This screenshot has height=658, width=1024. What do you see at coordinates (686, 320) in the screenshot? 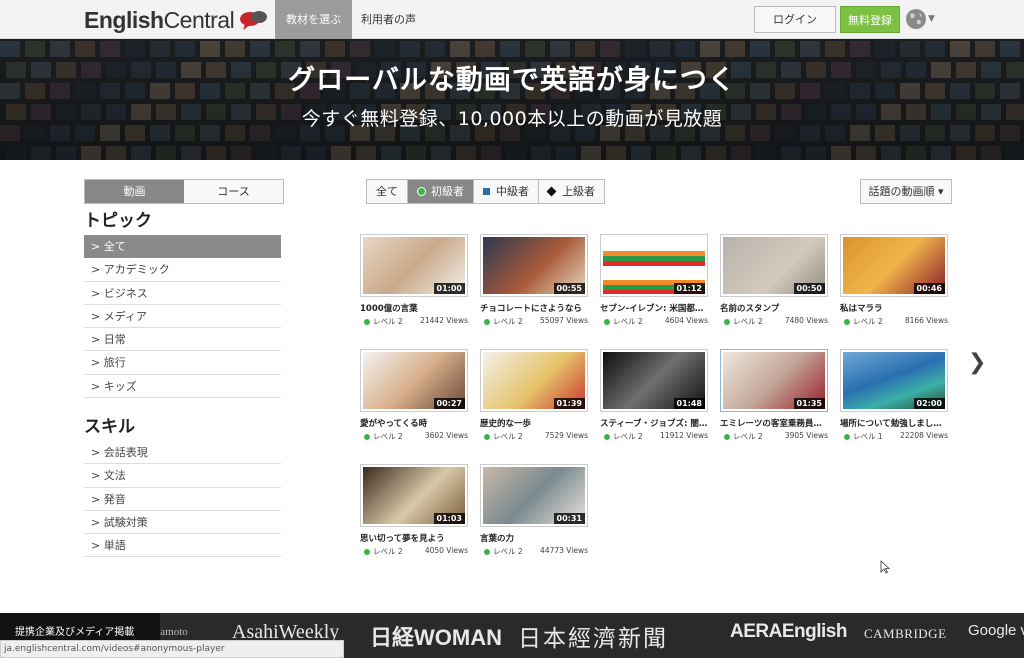
I see `view-count: 4604 Views` at bounding box center [686, 320].